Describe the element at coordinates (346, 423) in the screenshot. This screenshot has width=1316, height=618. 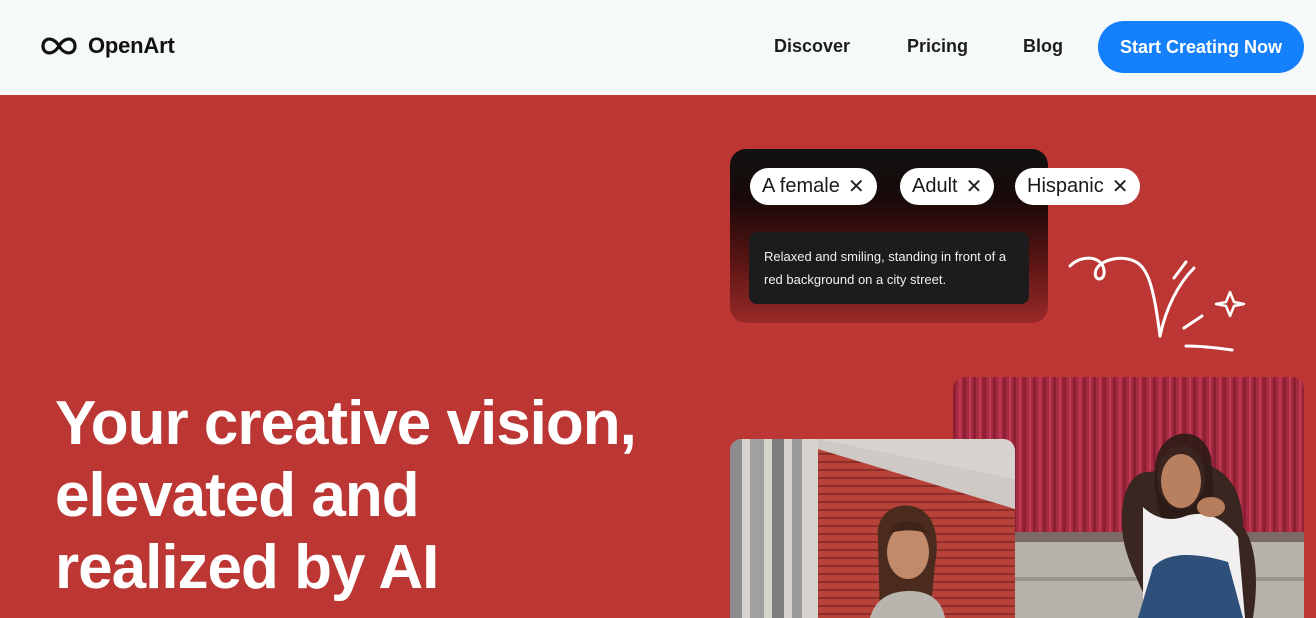
I see `hero-title-line-1: Your creative vision,` at that location.